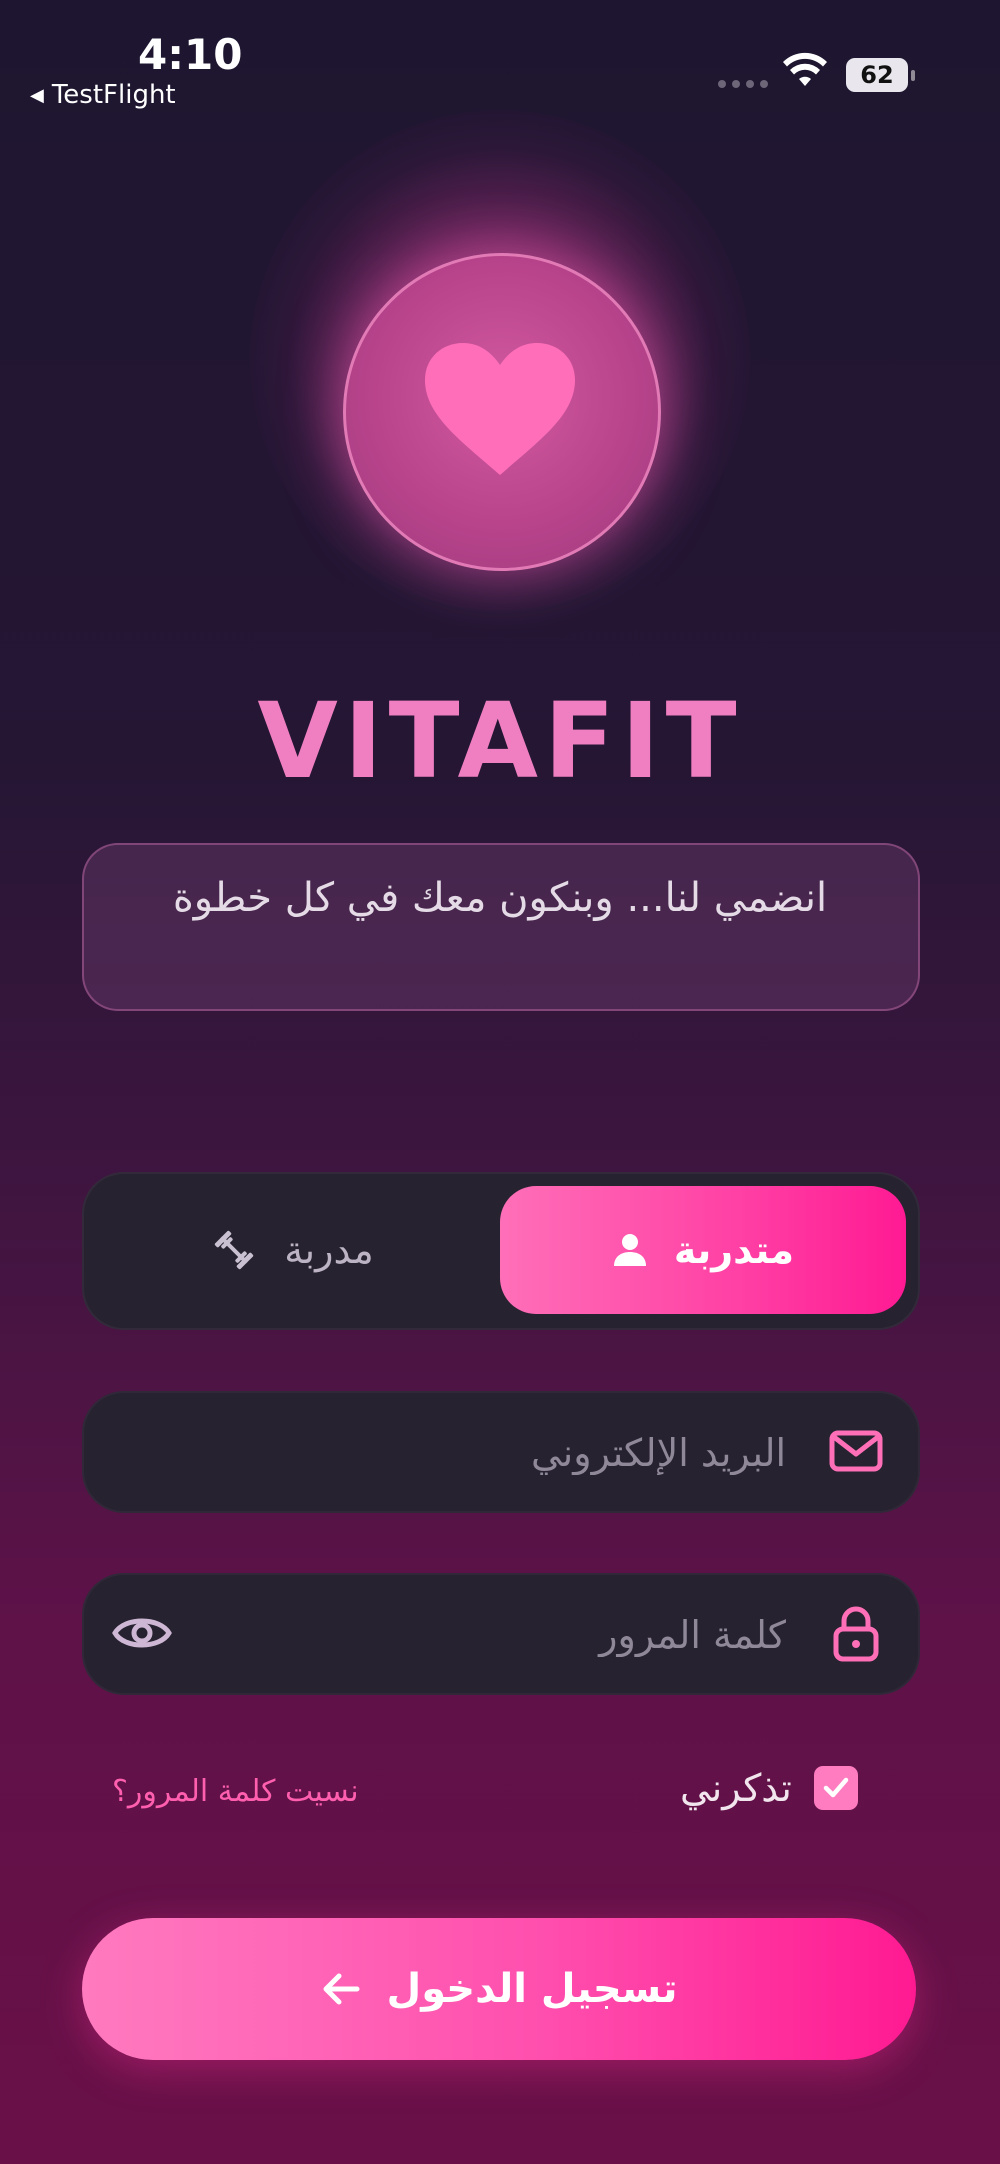 This screenshot has height=2164, width=1000. I want to click on login-label: تسجيل الدخول, so click(532, 1989).